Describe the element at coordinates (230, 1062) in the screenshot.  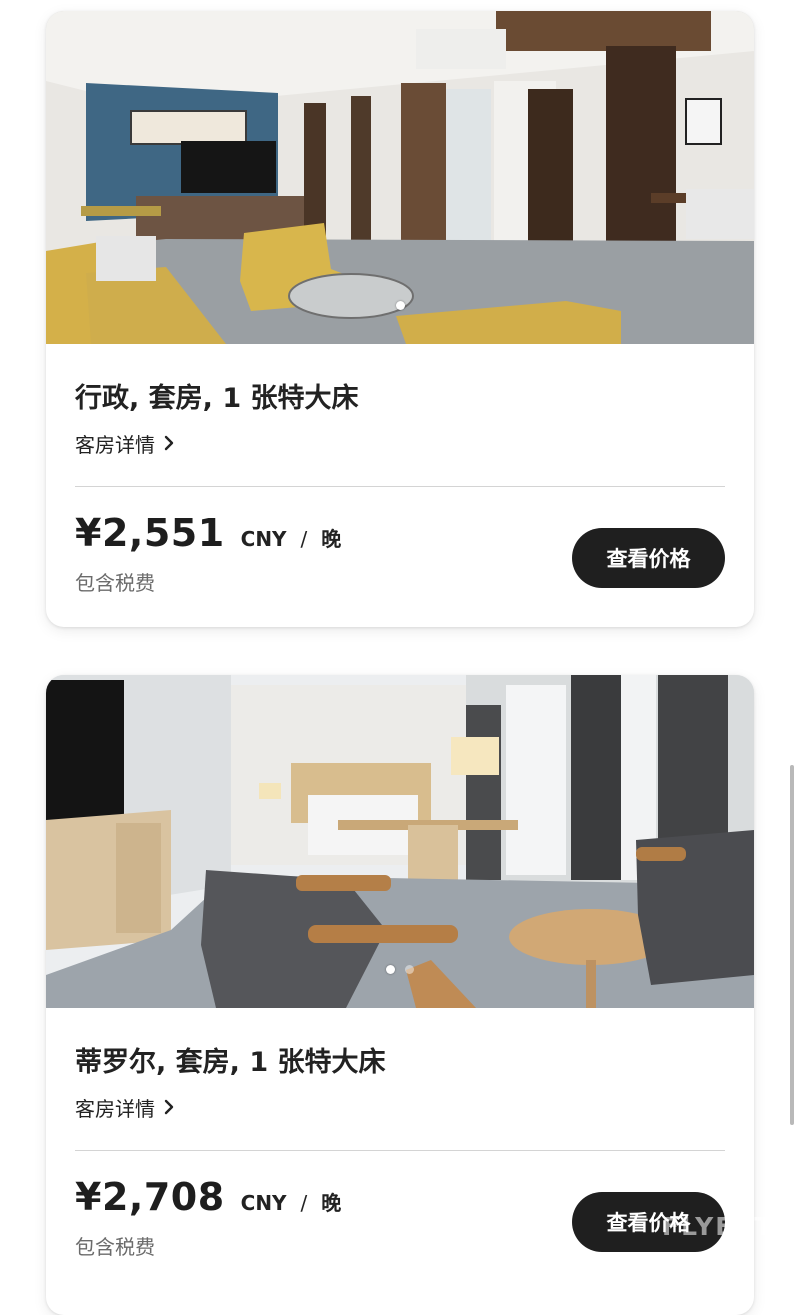
I see `room-title: 蒂罗尔, 套房, 1 张特大床` at that location.